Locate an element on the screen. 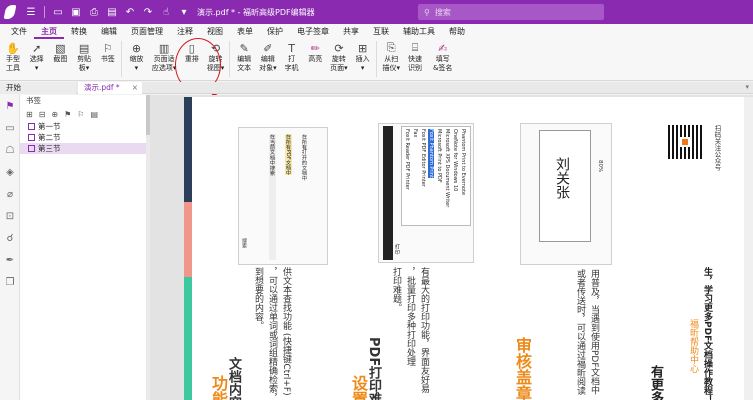  page-heading: 有更多 is located at coordinates (655, 382).